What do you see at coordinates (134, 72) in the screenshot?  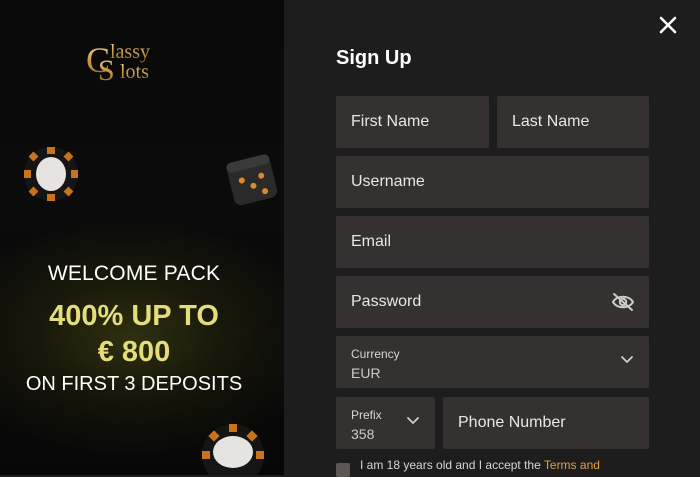 I see `svg-text: lots` at bounding box center [134, 72].